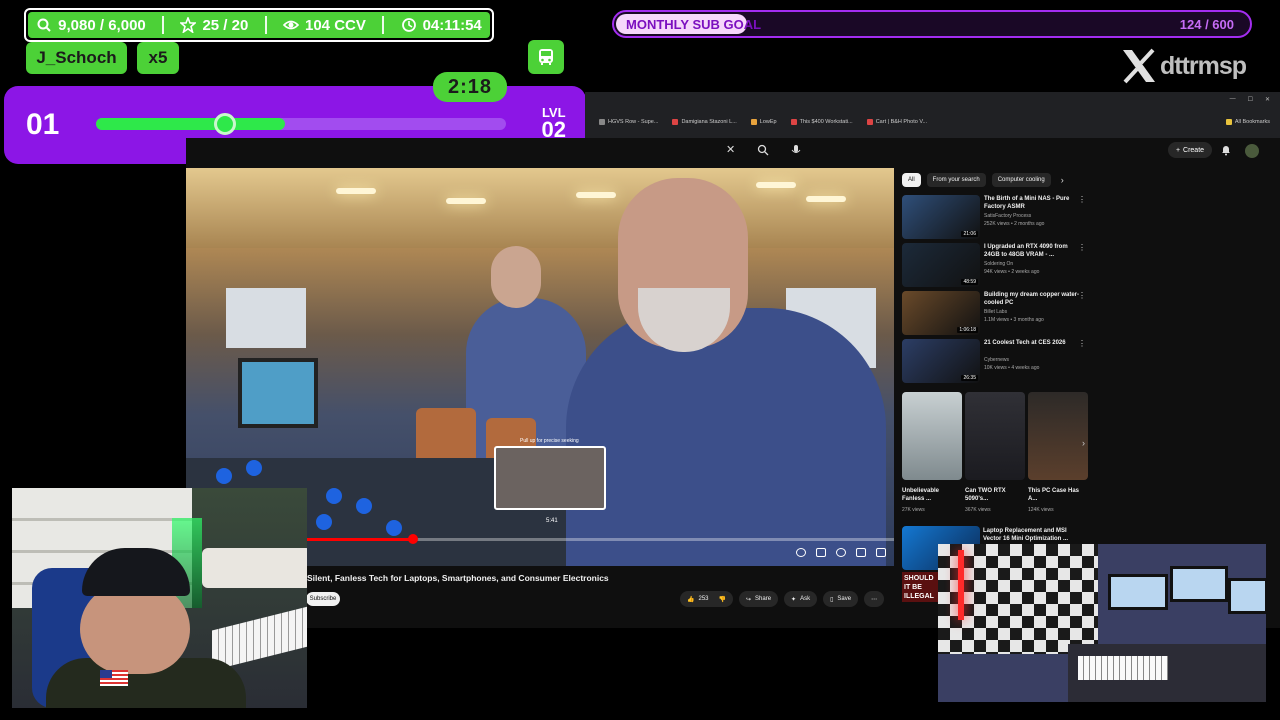  Describe the element at coordinates (323, 599) in the screenshot. I see `subscribe-button: Subscribe` at that location.